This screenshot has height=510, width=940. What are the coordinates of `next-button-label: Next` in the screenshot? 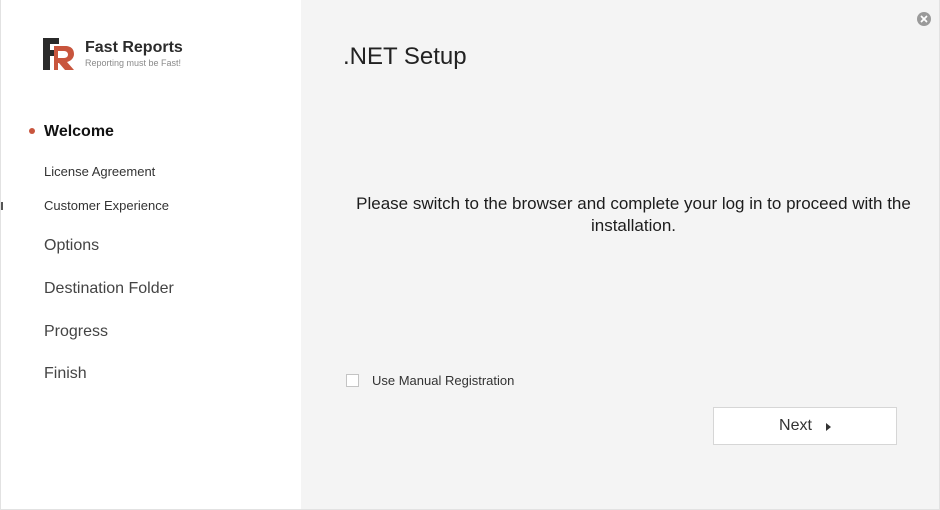 It's located at (795, 425).